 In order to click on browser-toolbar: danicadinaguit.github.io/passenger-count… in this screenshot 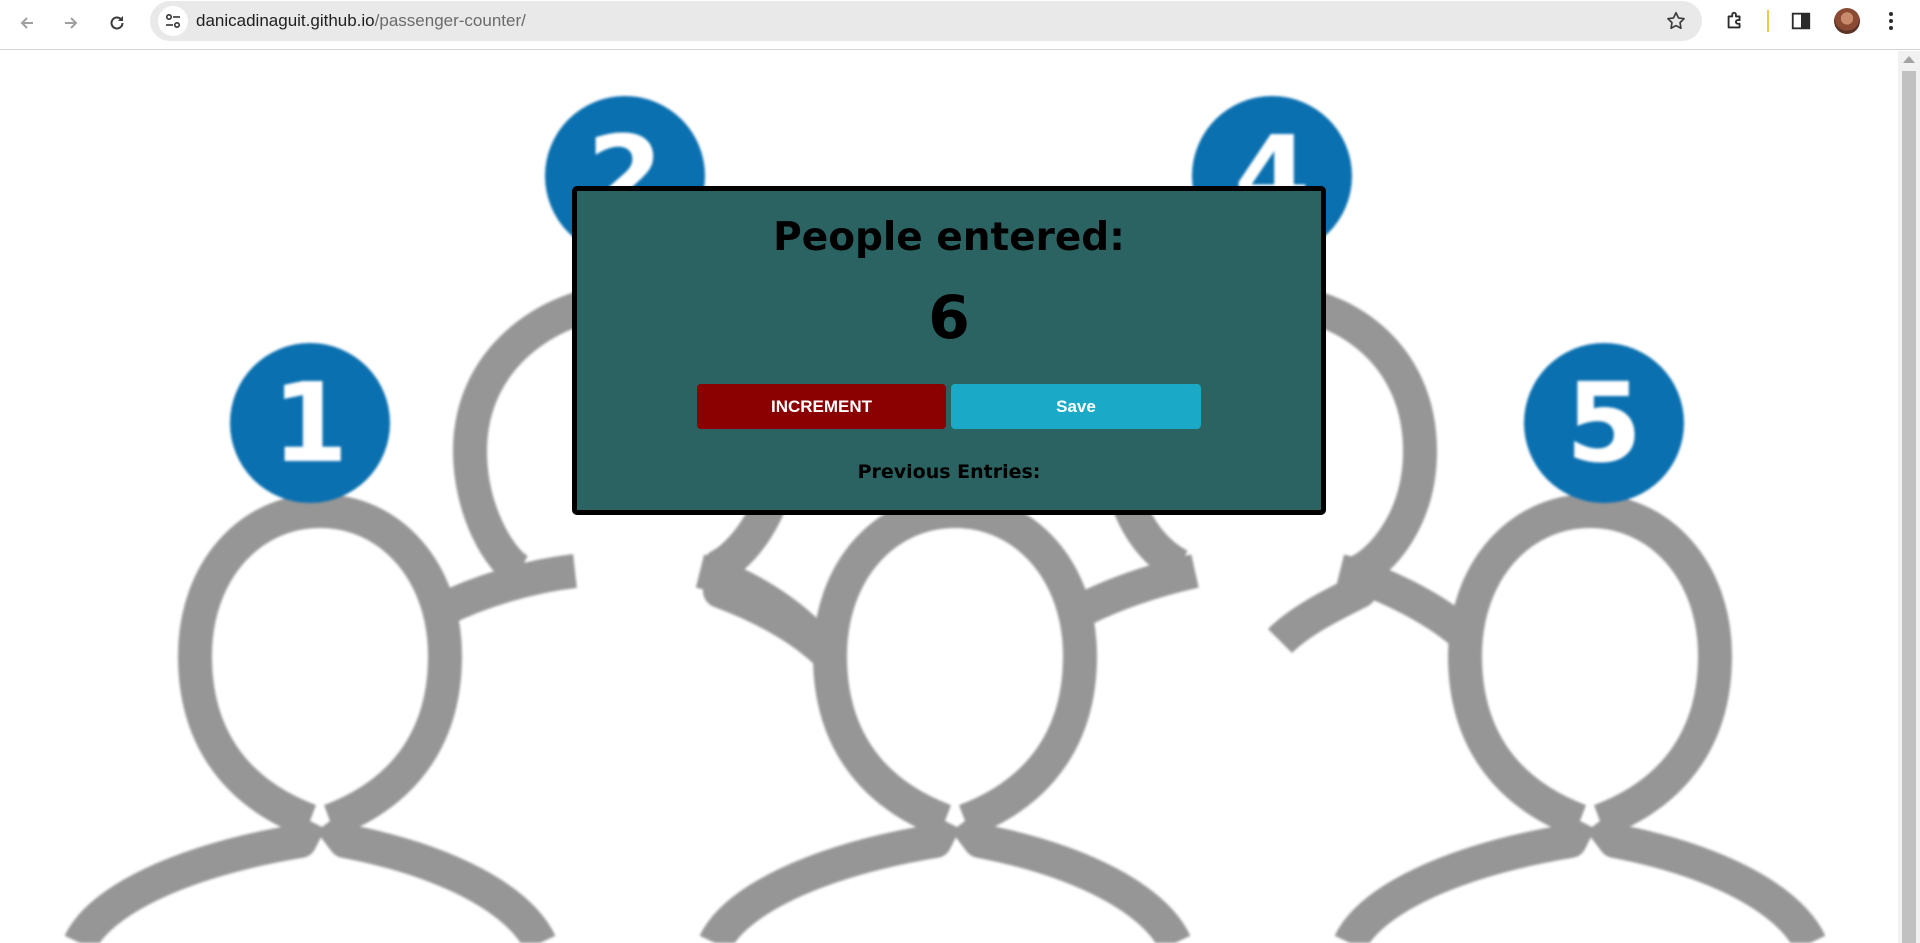, I will do `click(960, 25)`.